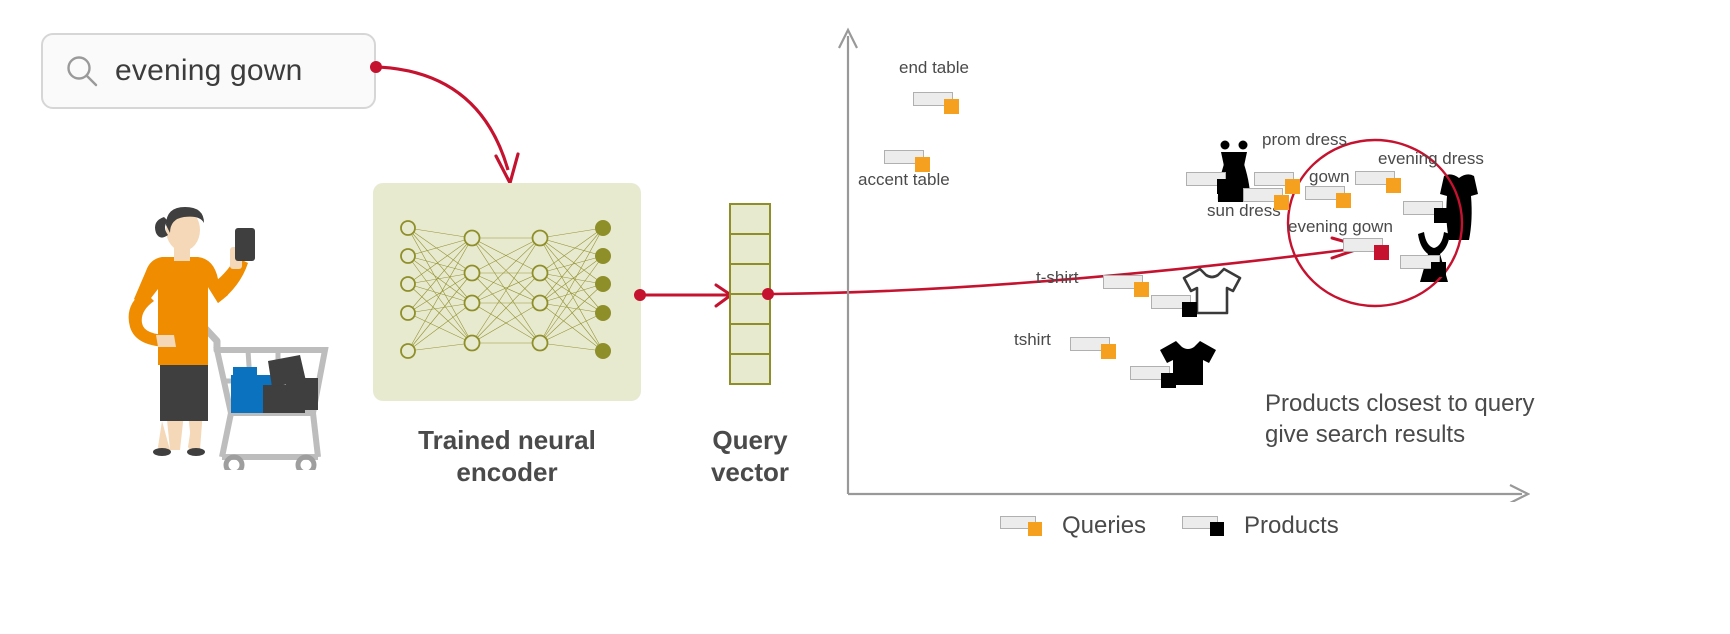  I want to click on marker-sun-dress, so click(1266, 199).